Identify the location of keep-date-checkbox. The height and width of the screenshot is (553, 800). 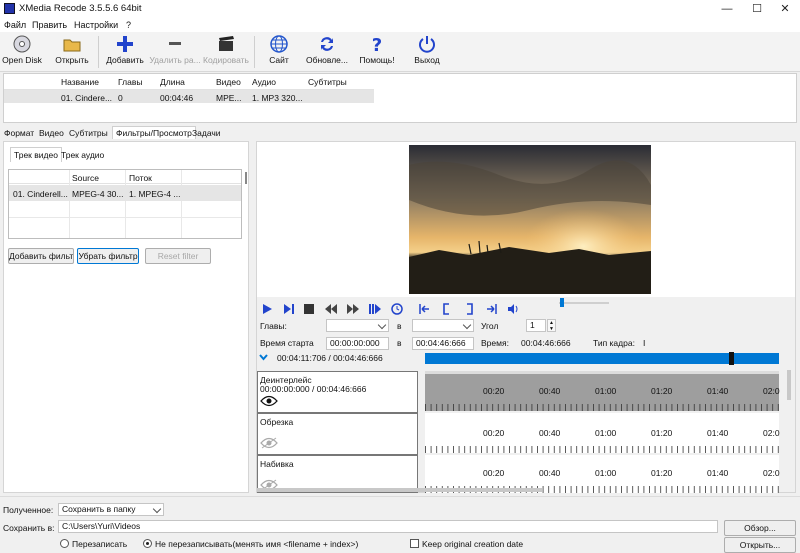
(414, 543).